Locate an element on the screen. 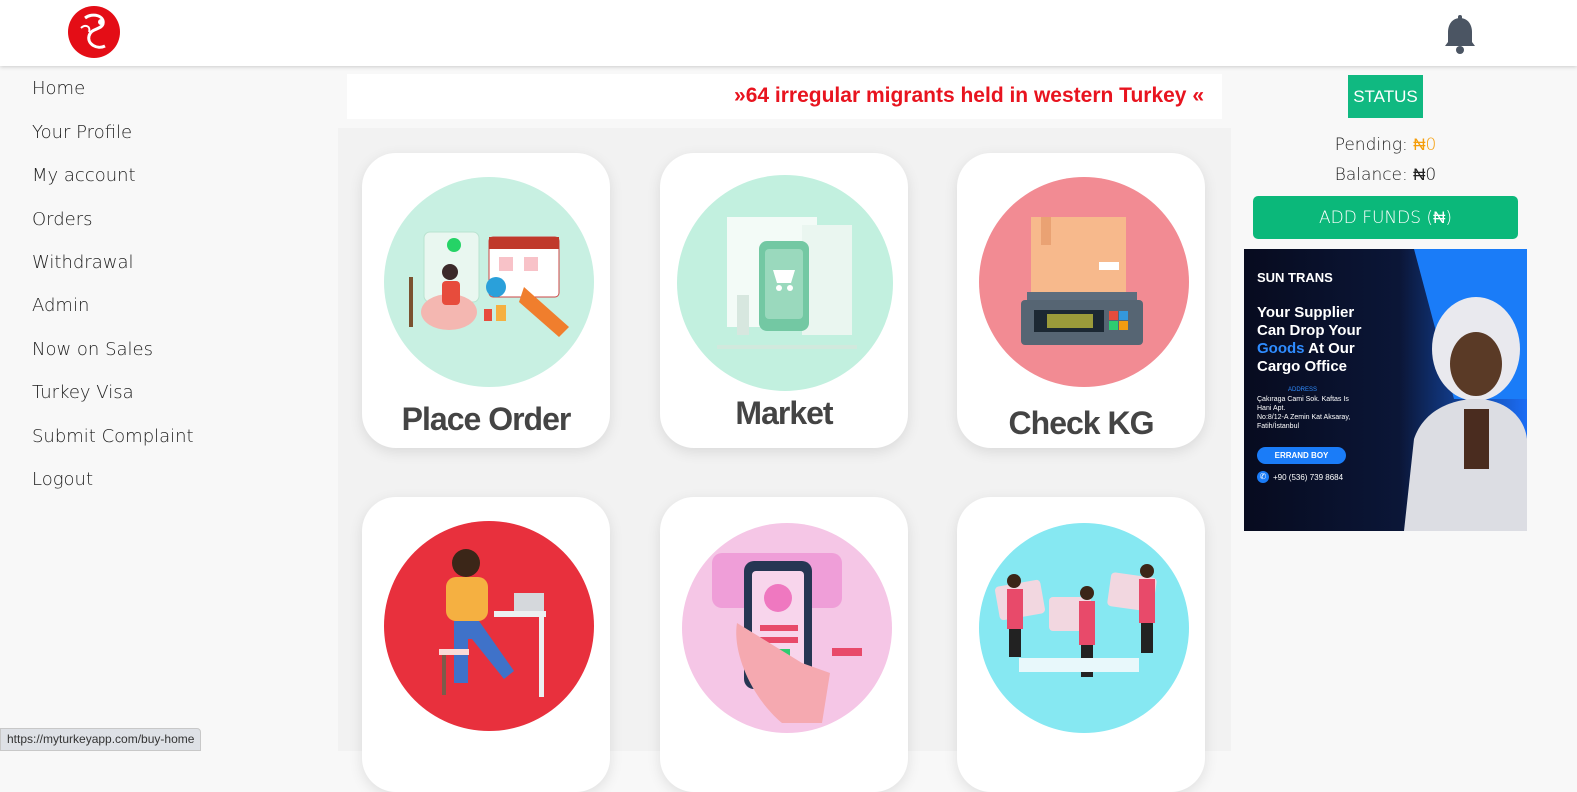  ad-headline-at-our: At Our is located at coordinates (1329, 348).